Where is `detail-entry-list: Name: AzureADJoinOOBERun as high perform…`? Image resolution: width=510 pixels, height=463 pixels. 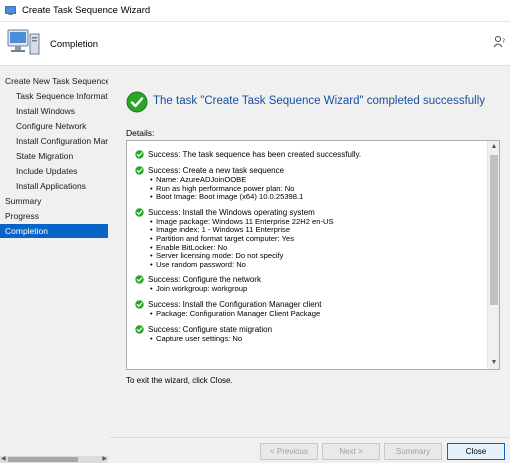
detail-entry-list: Name: AzureADJoinOOBERun as high perform… is located at coordinates (307, 188).